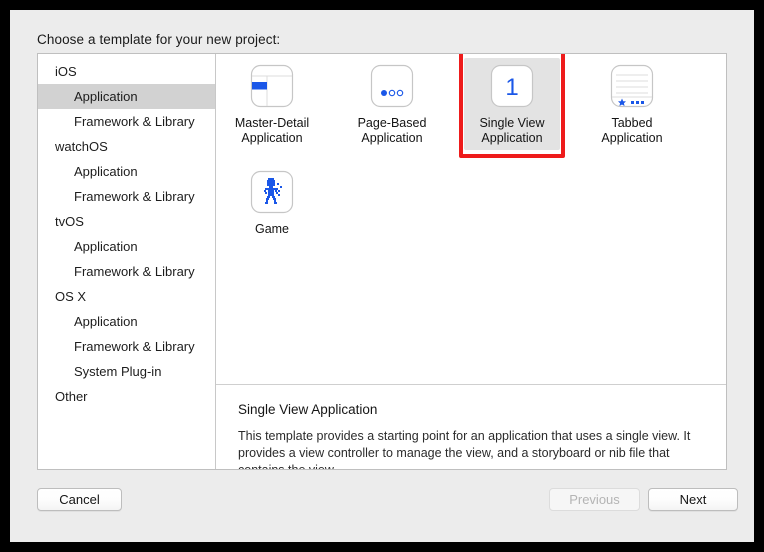  I want to click on sidebar-item-label: OS X, so click(71, 296).